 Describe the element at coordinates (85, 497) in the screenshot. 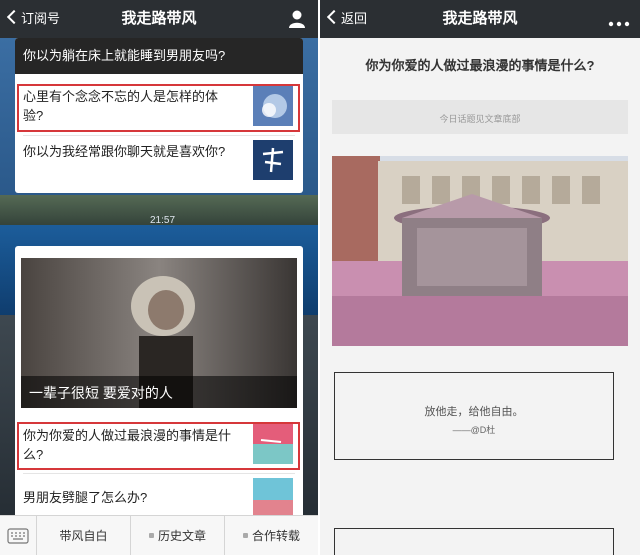

I see `news-item-title: 男朋友劈腿了怎么办?` at that location.